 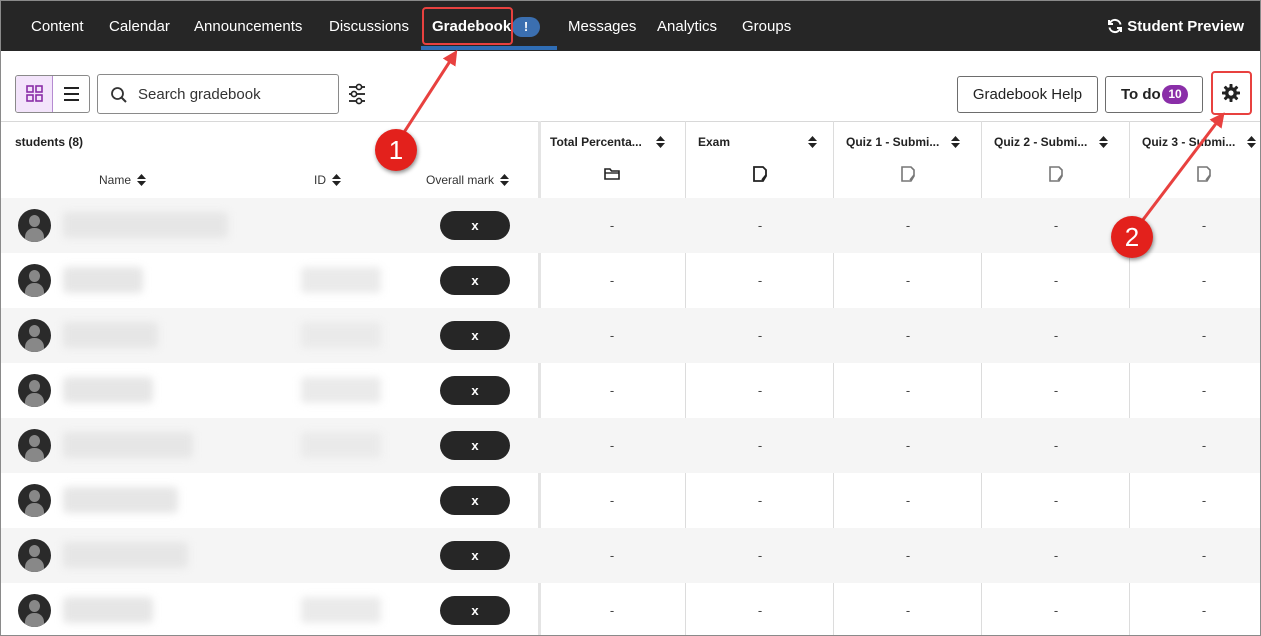 I want to click on callout-step-1: 1, so click(x=396, y=150).